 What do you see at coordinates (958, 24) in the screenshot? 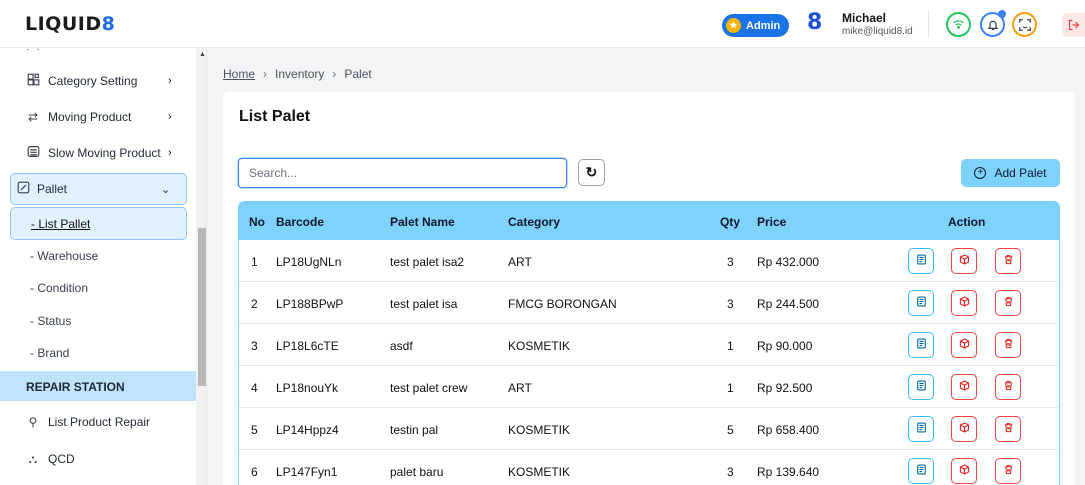
I see `wifi-icon` at bounding box center [958, 24].